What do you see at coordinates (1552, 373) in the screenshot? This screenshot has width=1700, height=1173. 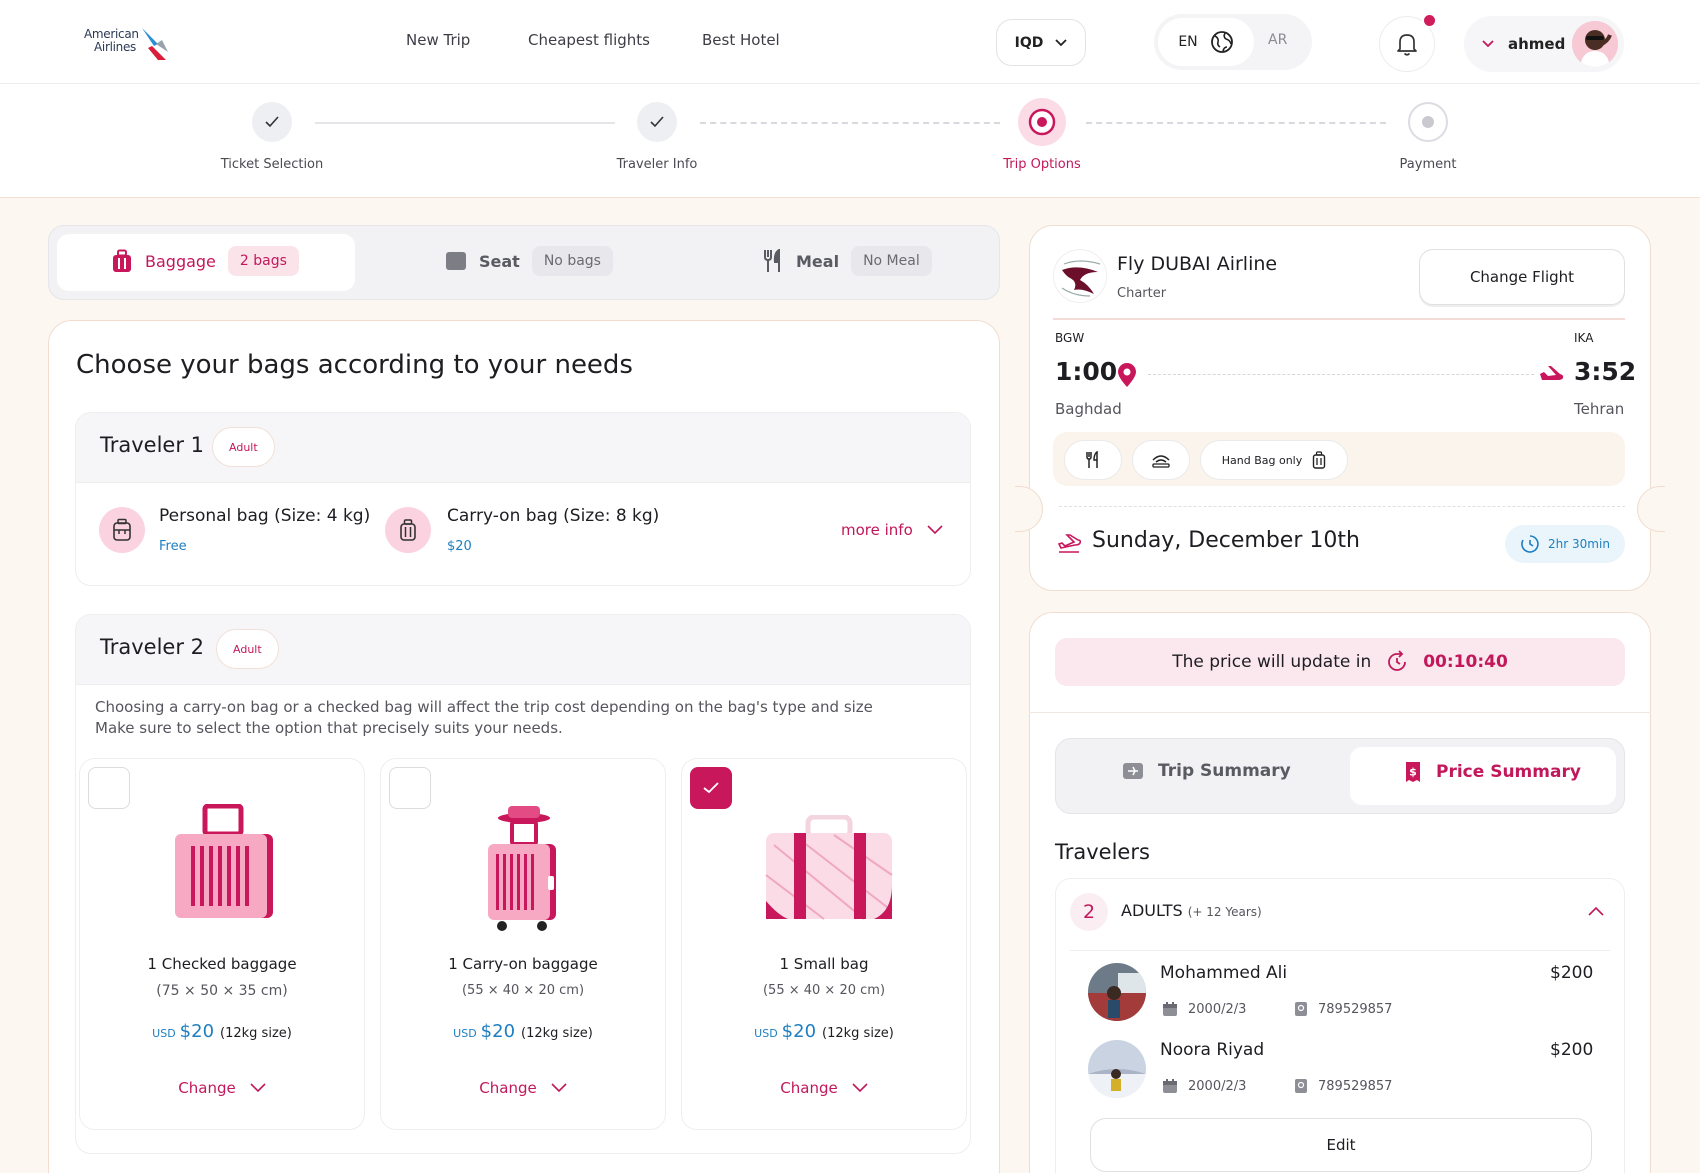 I see `plane-landing-icon` at bounding box center [1552, 373].